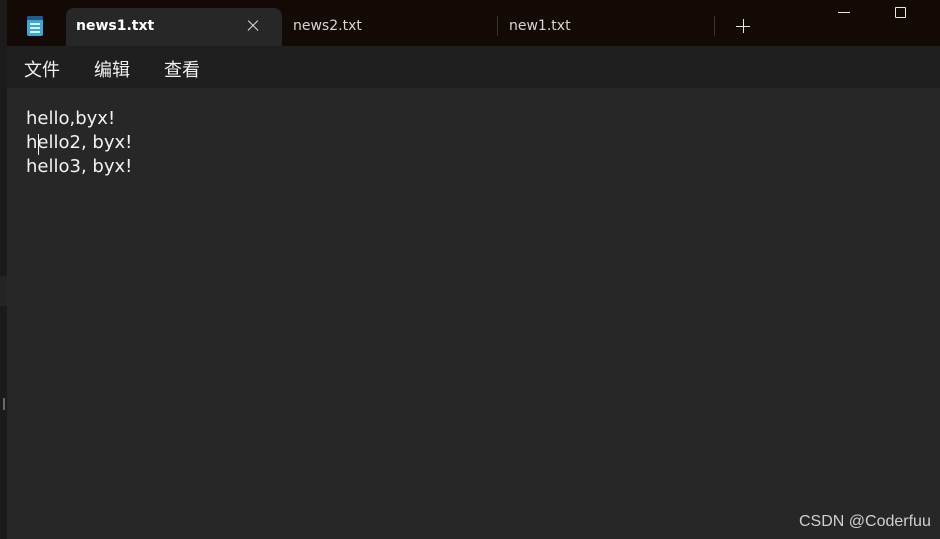 The width and height of the screenshot is (940, 539). Describe the element at coordinates (865, 521) in the screenshot. I see `watermark: CSDN @Coderfuu` at that location.